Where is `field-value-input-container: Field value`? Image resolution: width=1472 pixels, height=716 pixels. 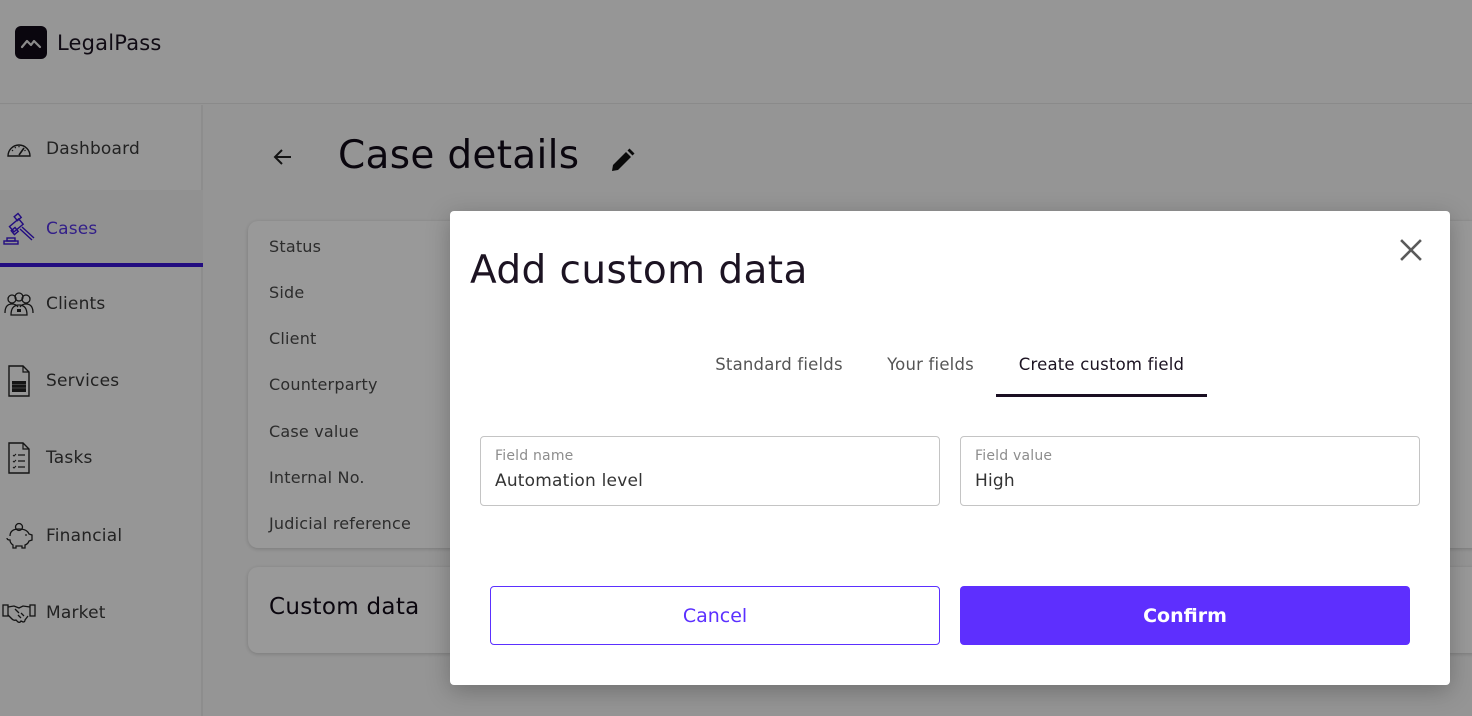
field-value-input-container: Field value is located at coordinates (1190, 471).